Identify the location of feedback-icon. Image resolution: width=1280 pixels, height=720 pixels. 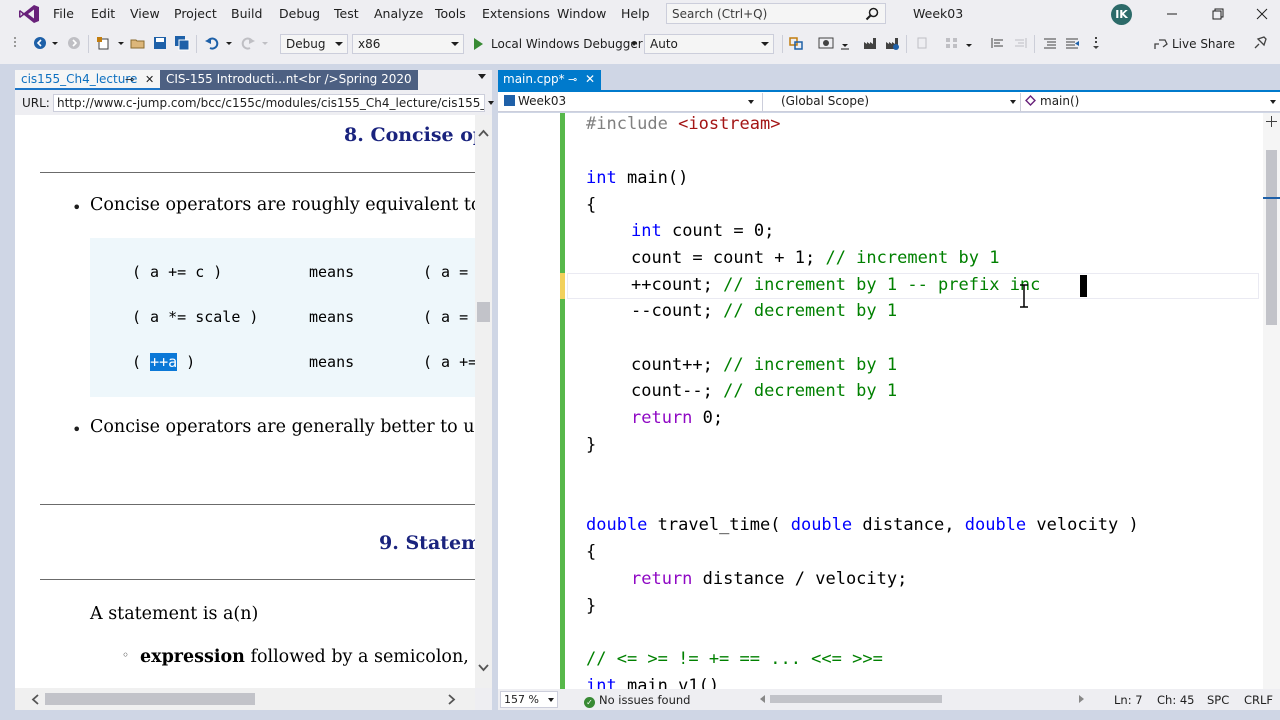
(1260, 43).